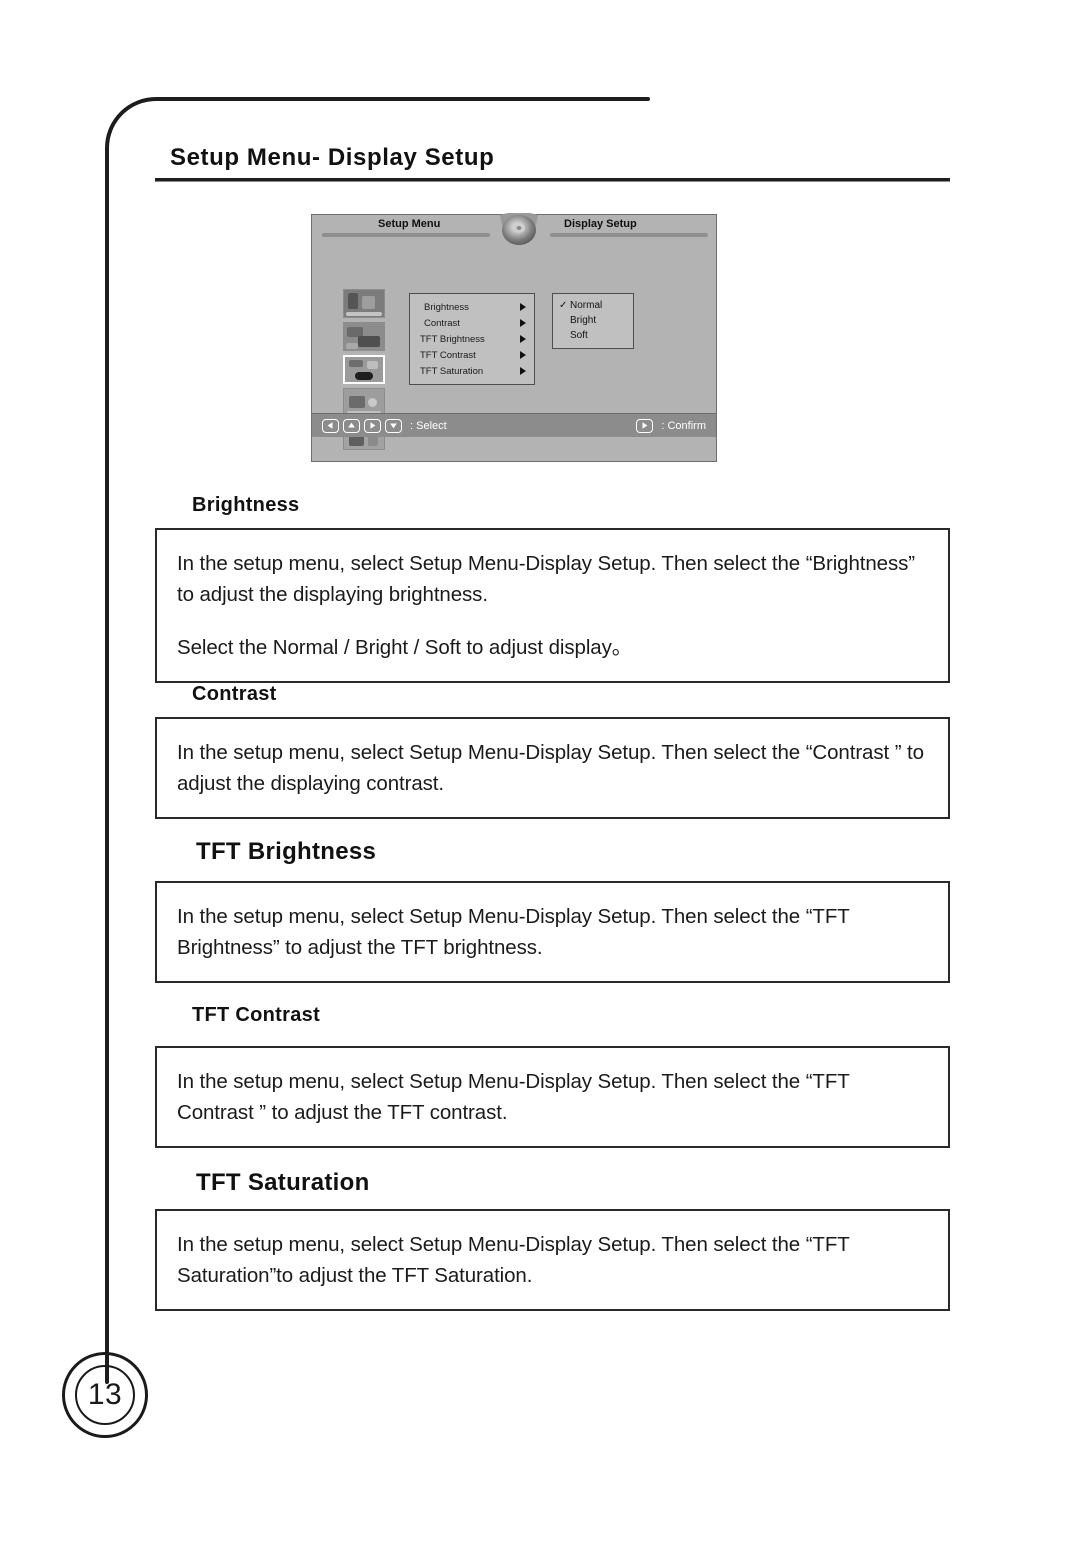 This screenshot has height=1563, width=1080. I want to click on osd-footer-bar: : Select : Confirm, so click(514, 425).